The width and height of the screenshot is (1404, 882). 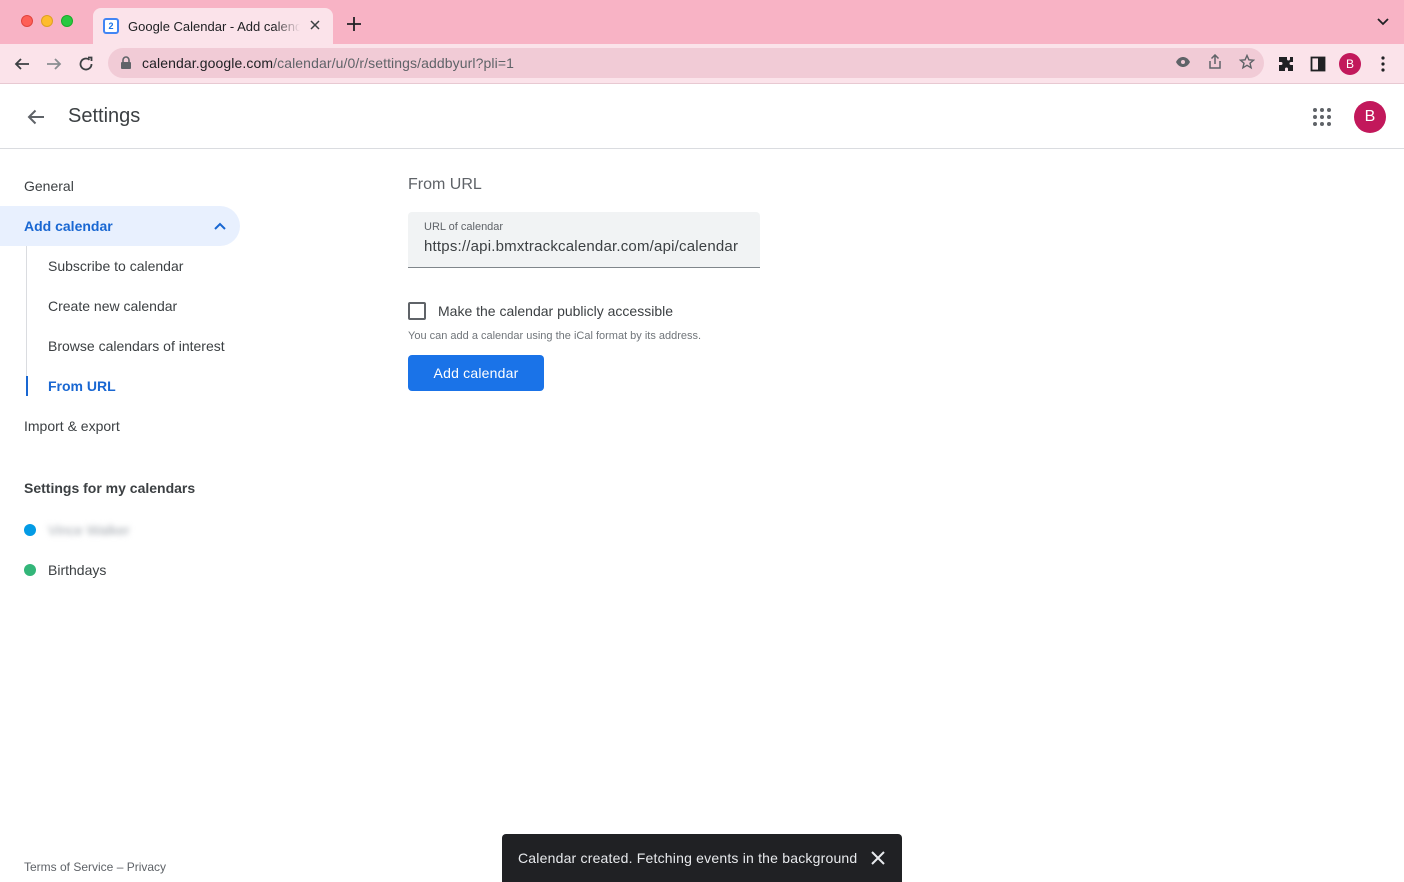 I want to click on tab-search-chevron-icon, so click(x=1383, y=23).